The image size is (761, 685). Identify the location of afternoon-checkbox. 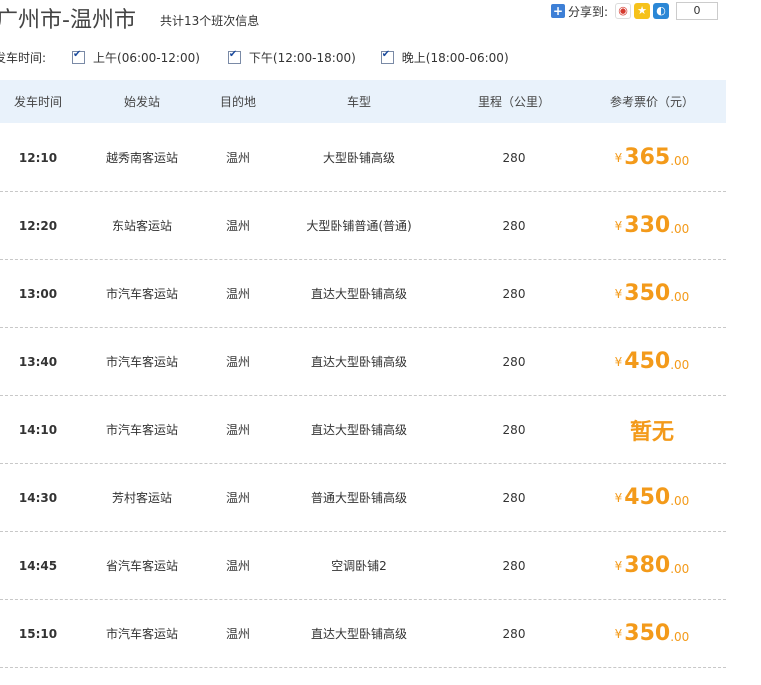
(234, 56).